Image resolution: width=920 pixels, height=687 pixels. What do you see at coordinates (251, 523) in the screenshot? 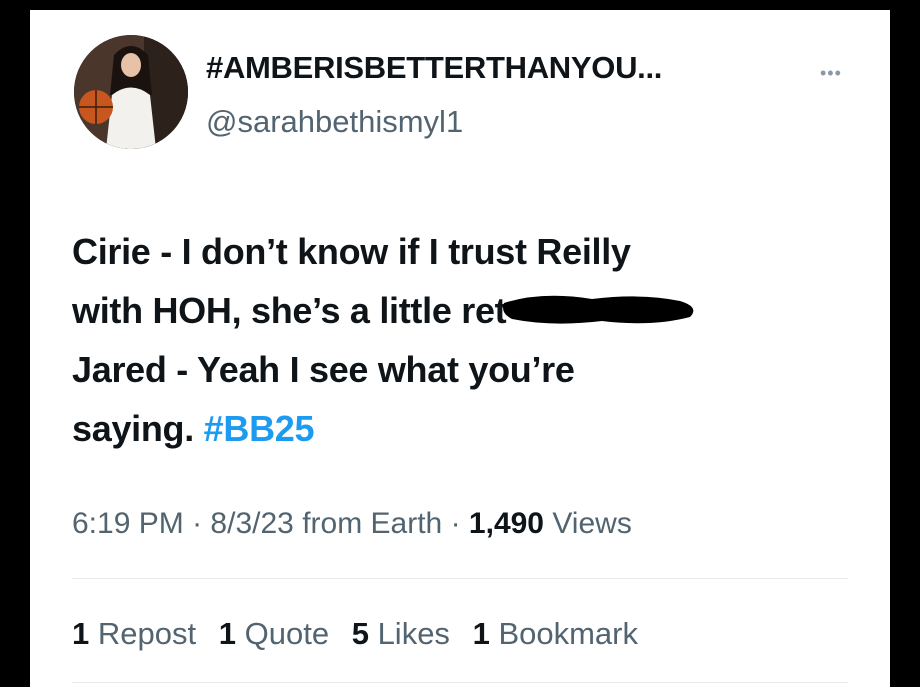
I see `tweet-date: 8/3/23` at bounding box center [251, 523].